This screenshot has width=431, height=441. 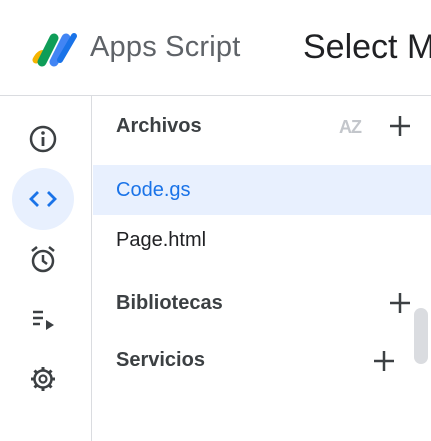 I want to click on editor-button, so click(x=43, y=199).